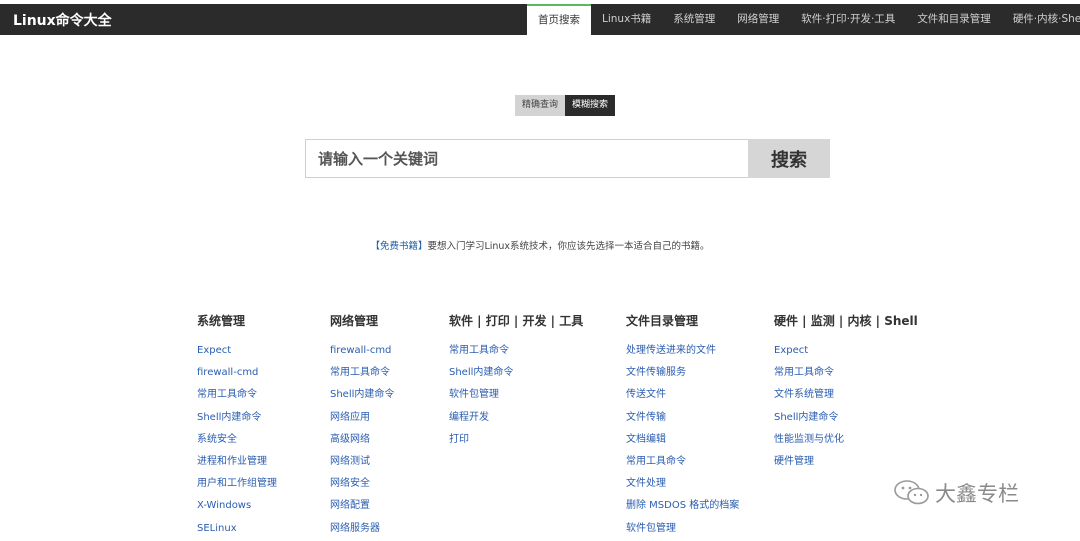  What do you see at coordinates (626, 19) in the screenshot?
I see `nav-tab-linux-books: Linux书籍` at bounding box center [626, 19].